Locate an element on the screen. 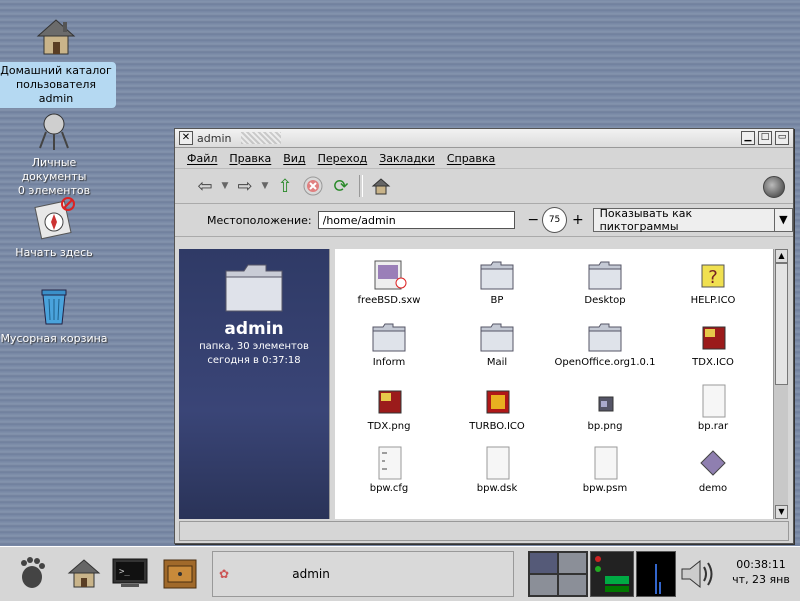 Image resolution: width=800 pixels, height=601 pixels. titlebar-grip is located at coordinates (261, 138).